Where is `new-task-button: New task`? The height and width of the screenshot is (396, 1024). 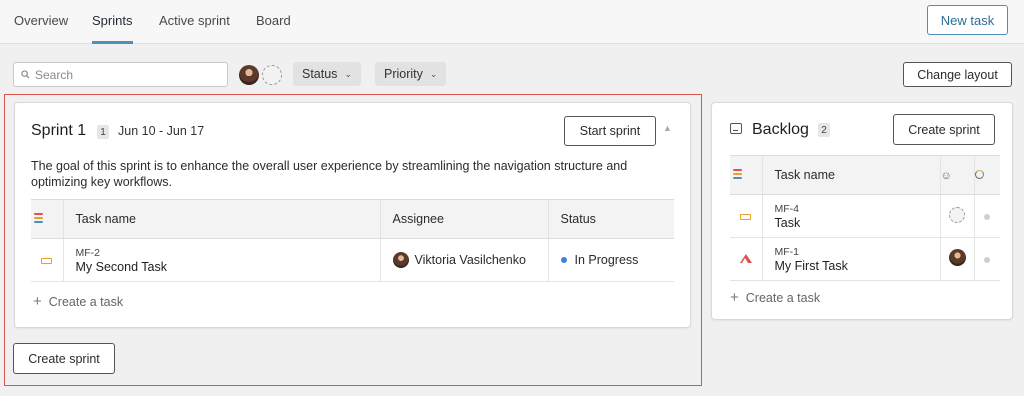
new-task-button: New task is located at coordinates (967, 20).